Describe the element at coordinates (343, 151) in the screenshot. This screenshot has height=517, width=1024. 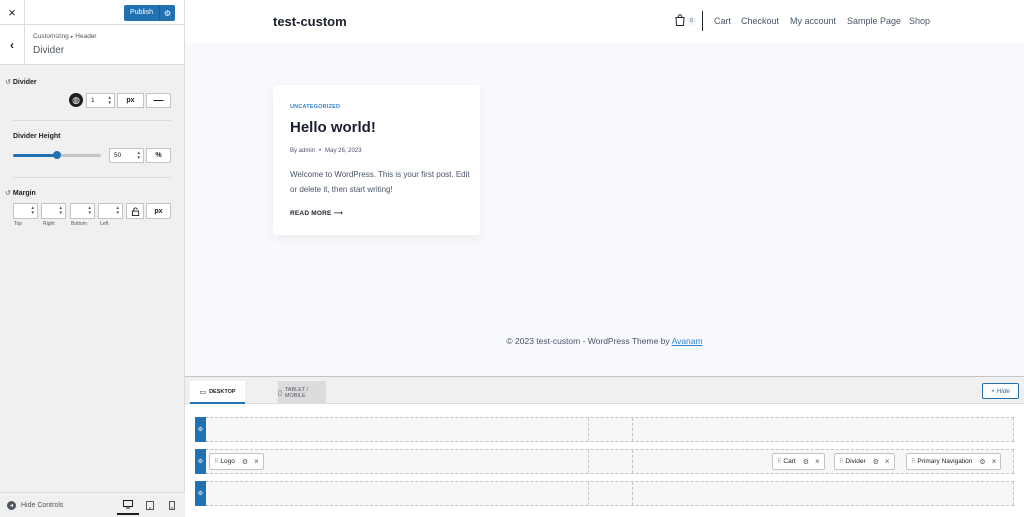
I see `post-date: May 26, 2023` at that location.